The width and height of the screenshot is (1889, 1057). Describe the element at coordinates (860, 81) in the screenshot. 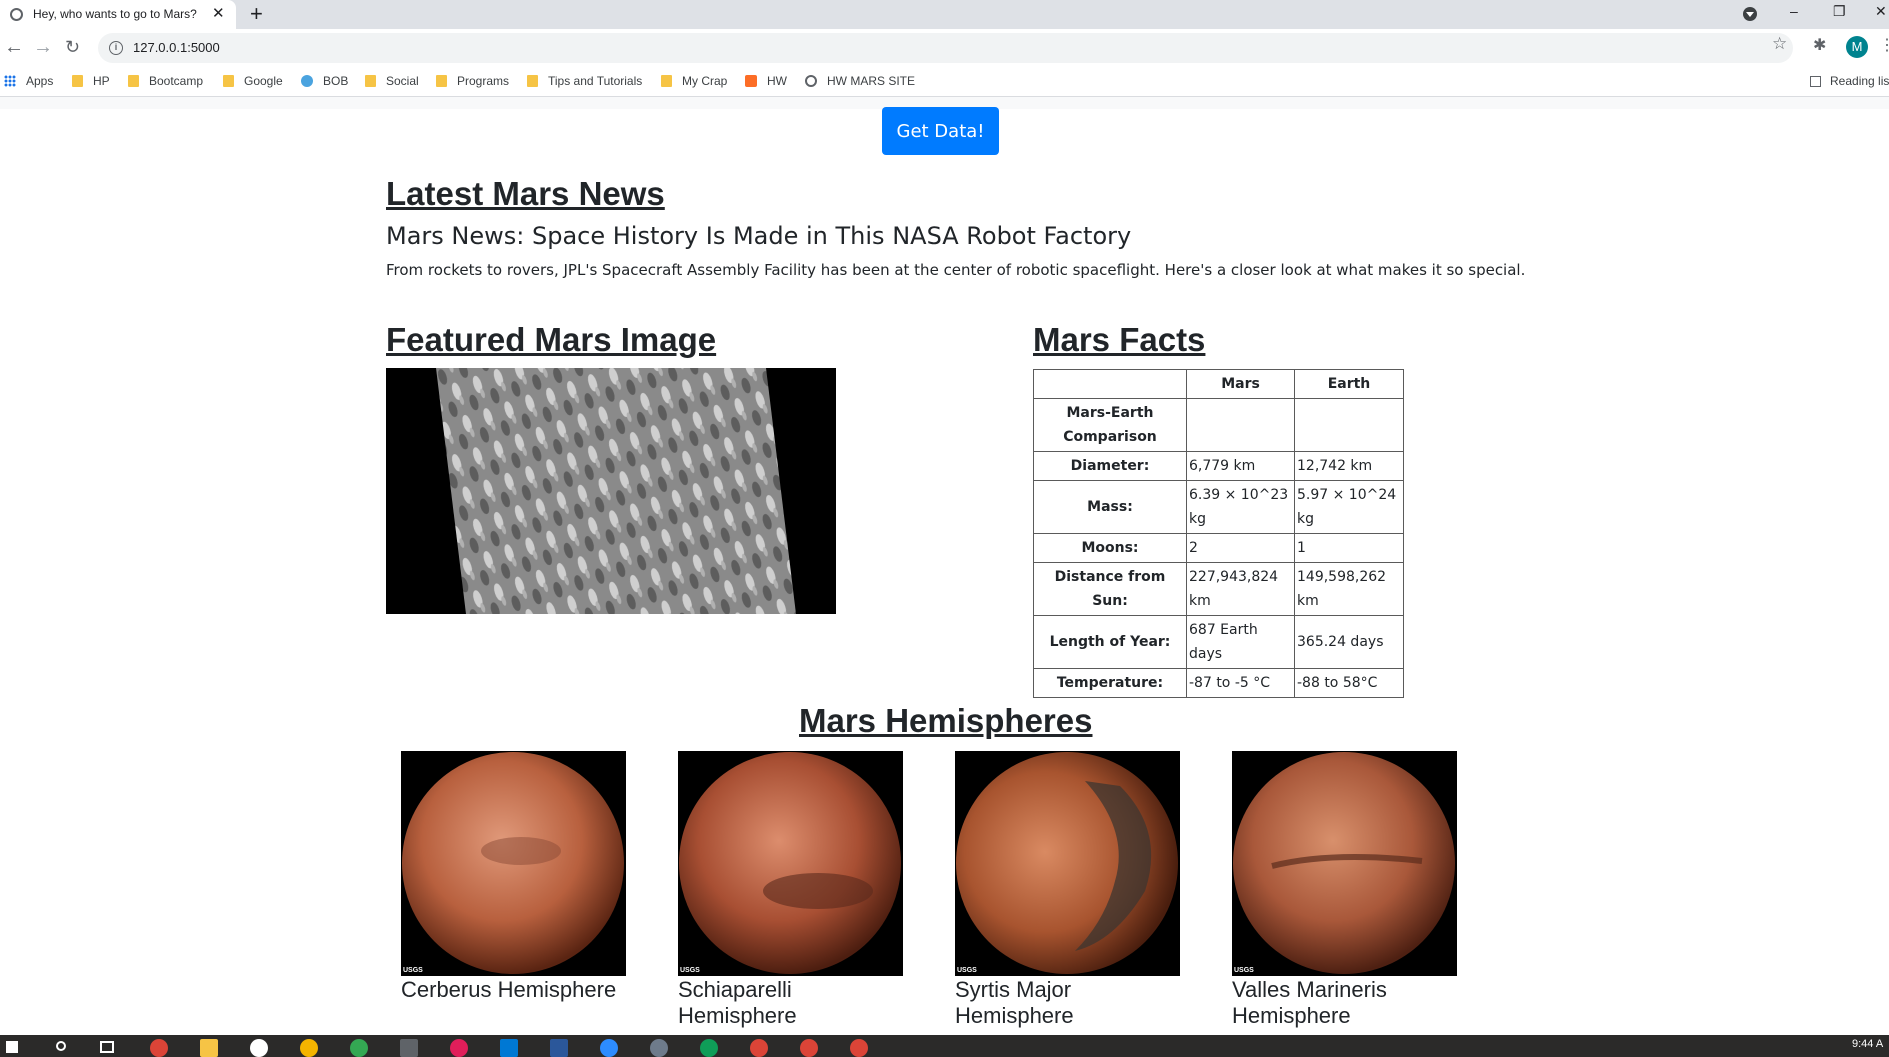

I see `bookmark-hw-mars-site: HW MARS SITE` at that location.